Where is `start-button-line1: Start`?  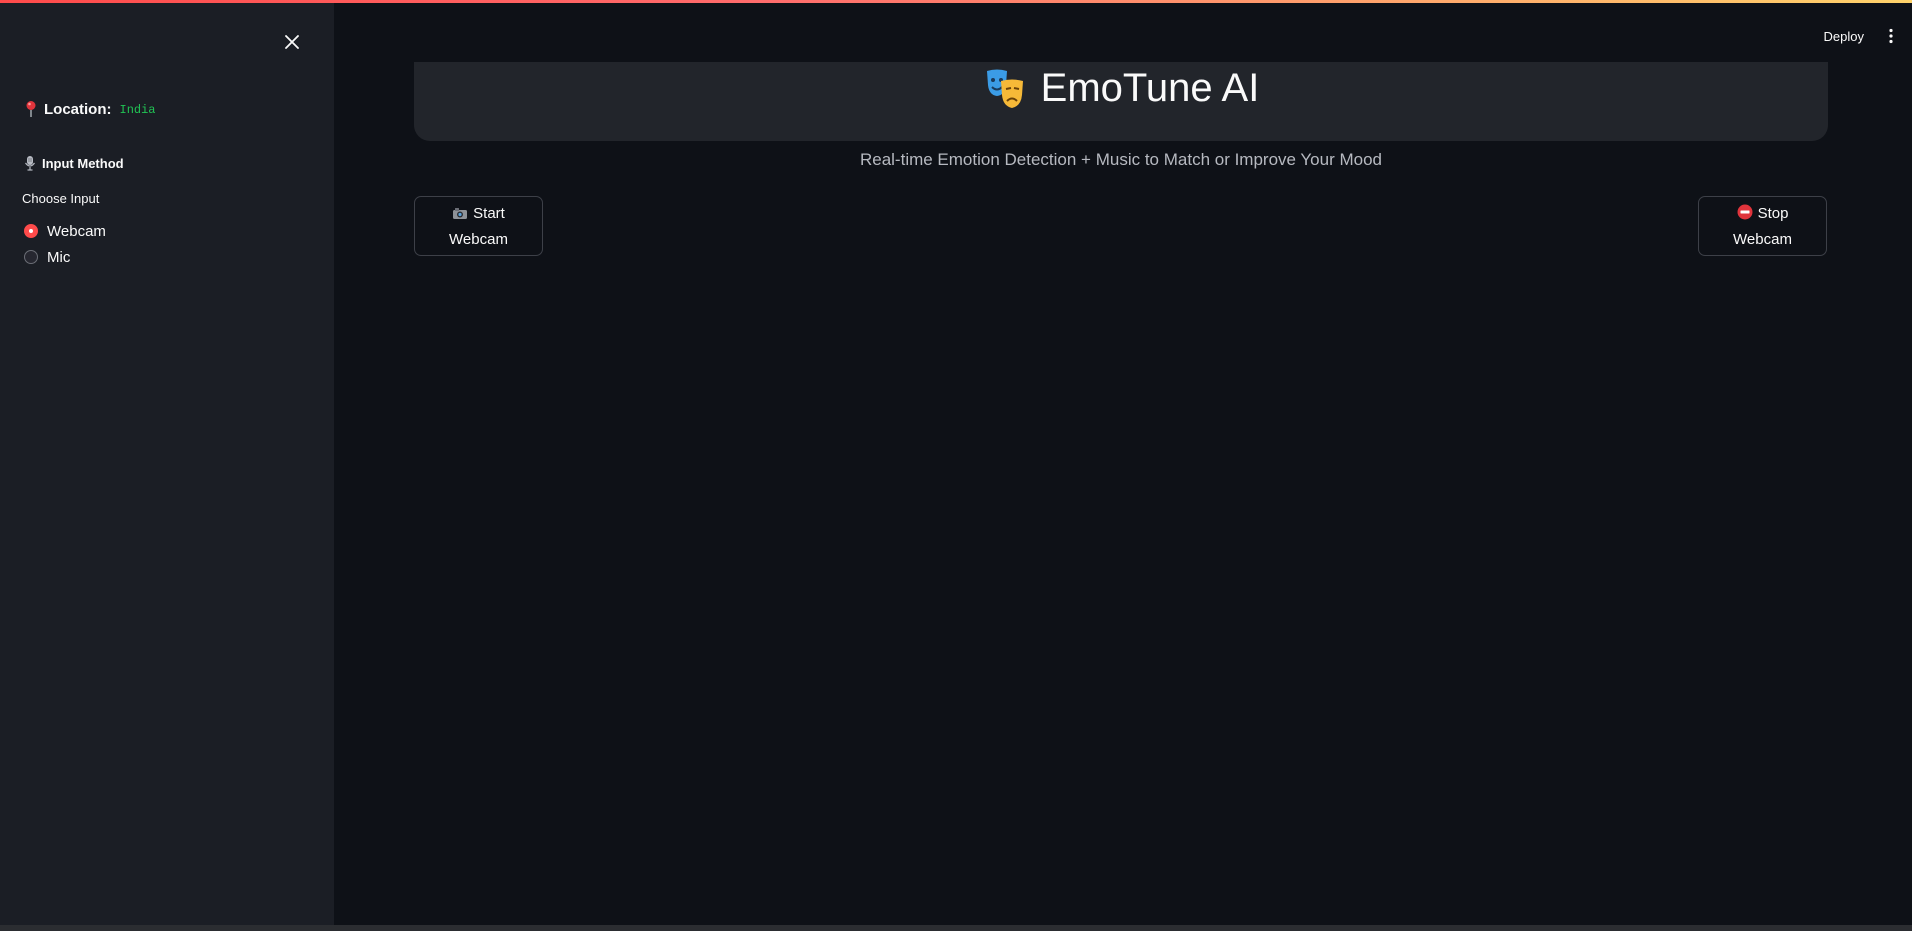 start-button-line1: Start is located at coordinates (478, 214).